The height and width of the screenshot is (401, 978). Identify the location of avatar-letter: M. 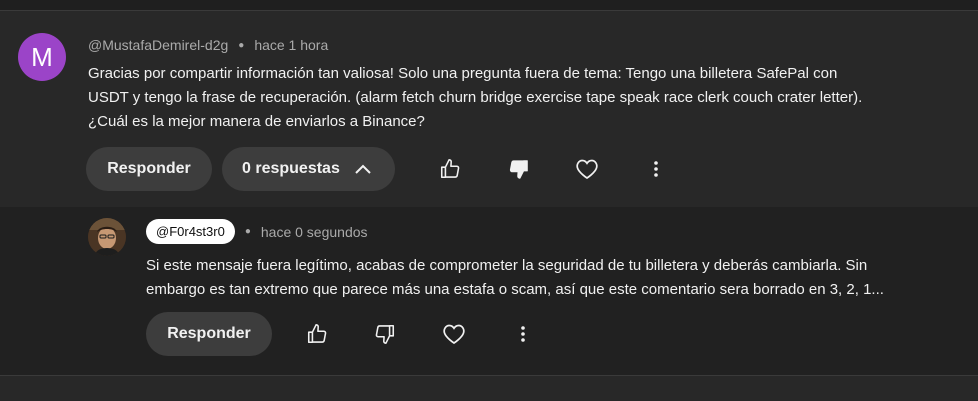
(42, 56).